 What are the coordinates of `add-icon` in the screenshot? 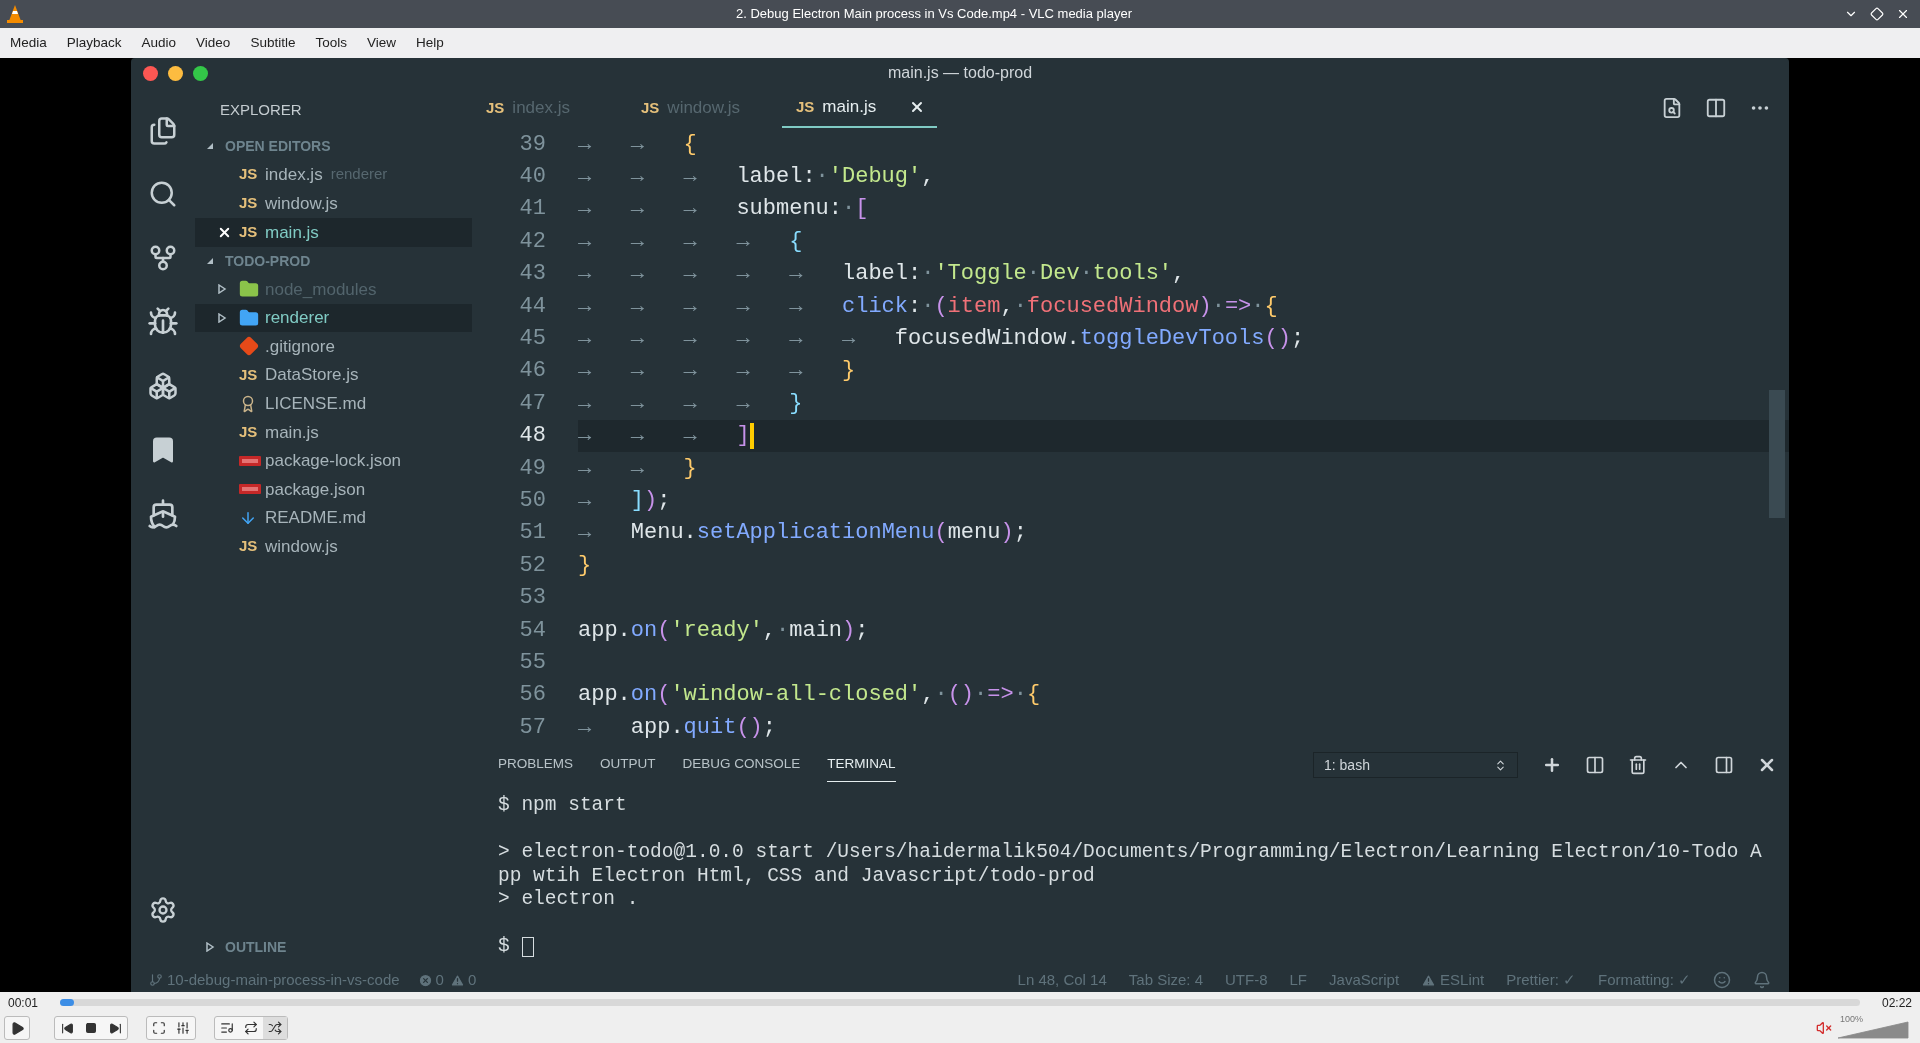 It's located at (1552, 765).